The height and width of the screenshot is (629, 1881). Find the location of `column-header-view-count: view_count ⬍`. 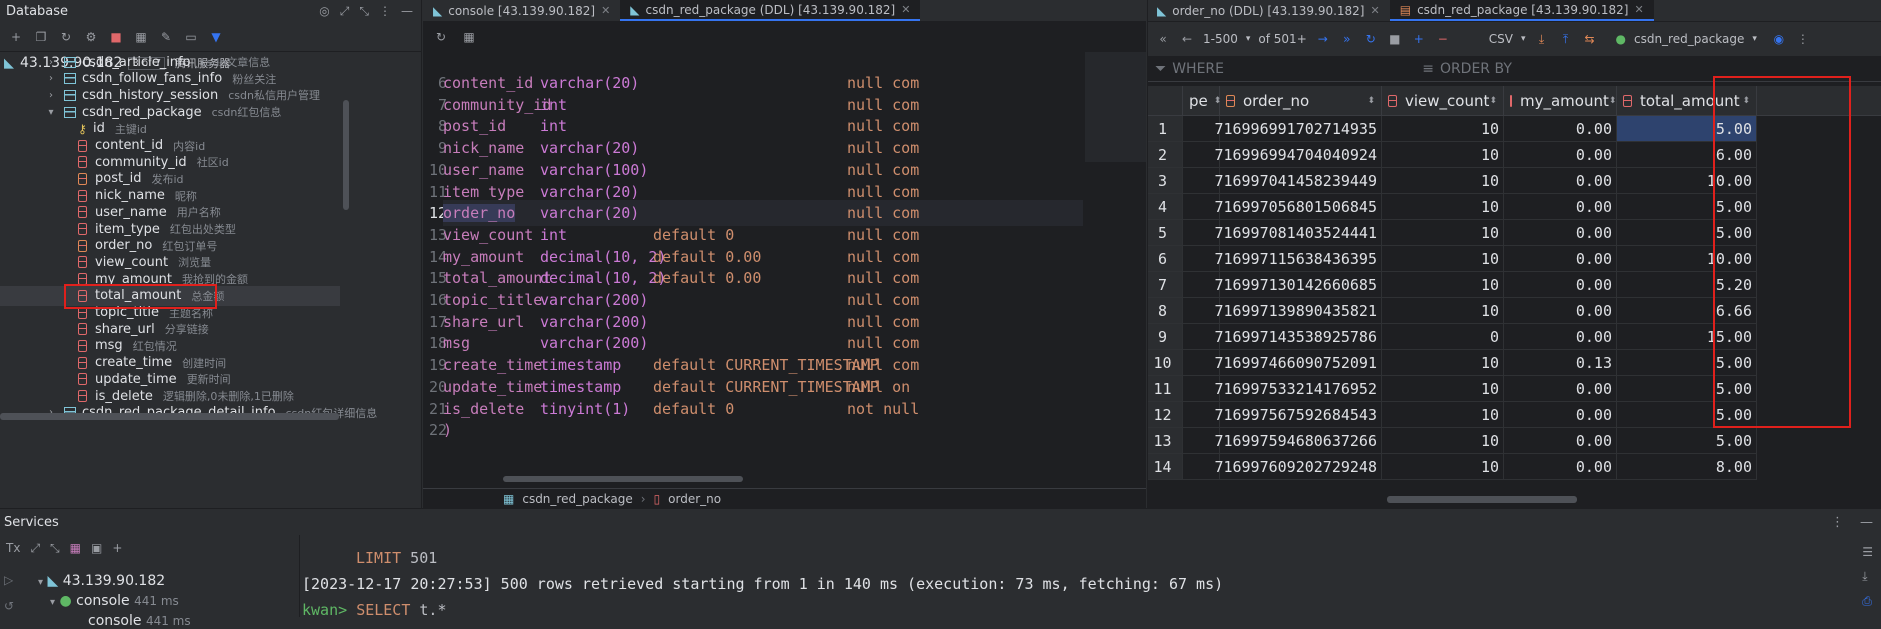

column-header-view-count: view_count ⬍ is located at coordinates (1443, 100).